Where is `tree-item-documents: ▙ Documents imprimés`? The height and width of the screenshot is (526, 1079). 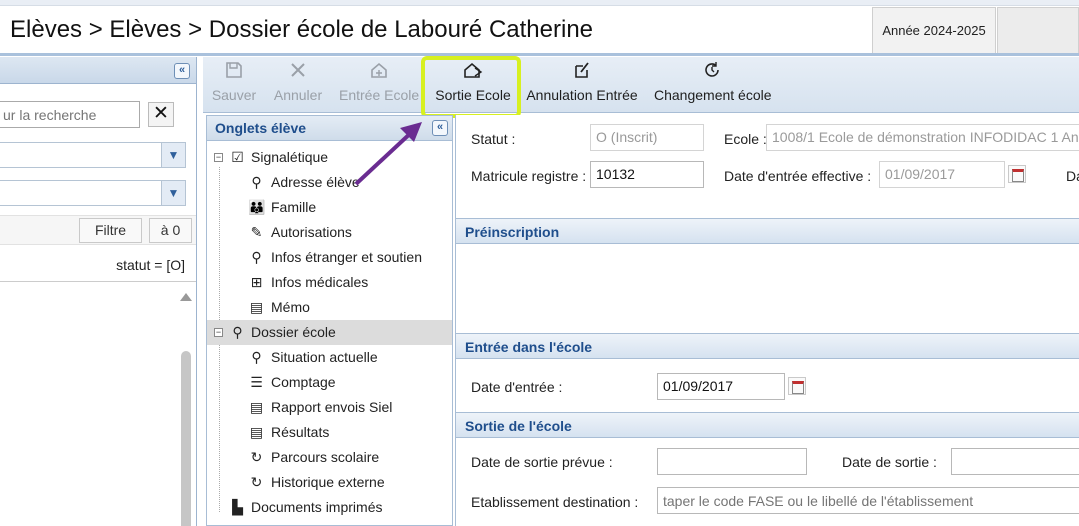 tree-item-documents: ▙ Documents imprimés is located at coordinates (329, 507).